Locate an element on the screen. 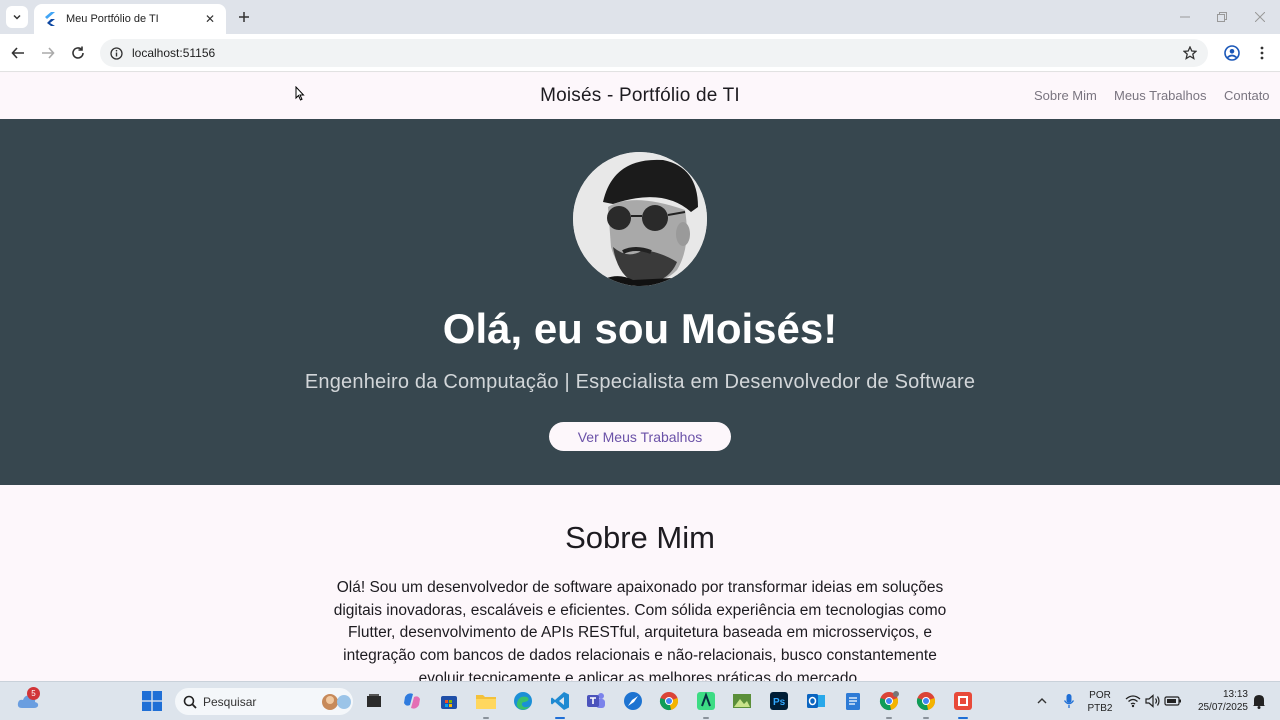 This screenshot has width=1280, height=720. reload-button is located at coordinates (78, 53).